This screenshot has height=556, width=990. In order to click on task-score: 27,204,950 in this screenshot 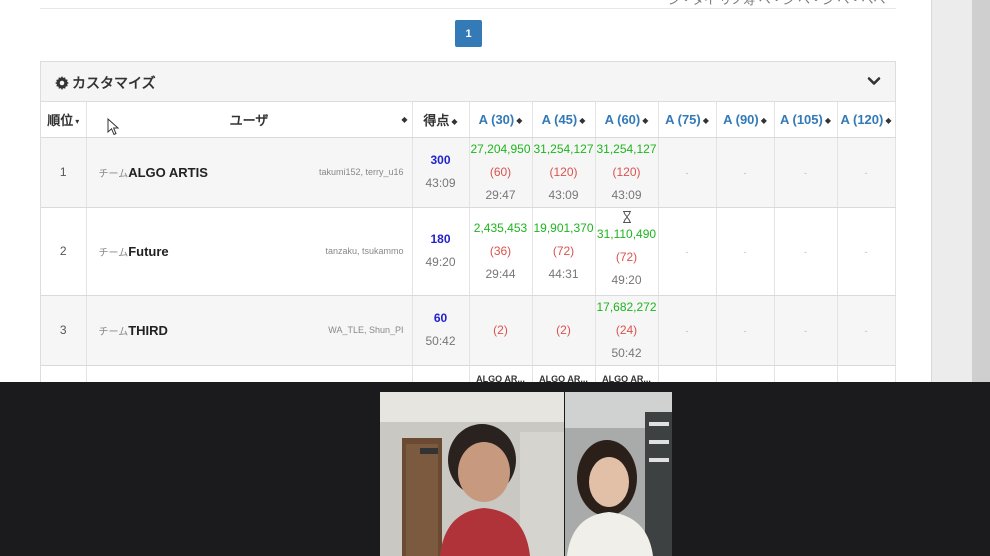, I will do `click(500, 148)`.